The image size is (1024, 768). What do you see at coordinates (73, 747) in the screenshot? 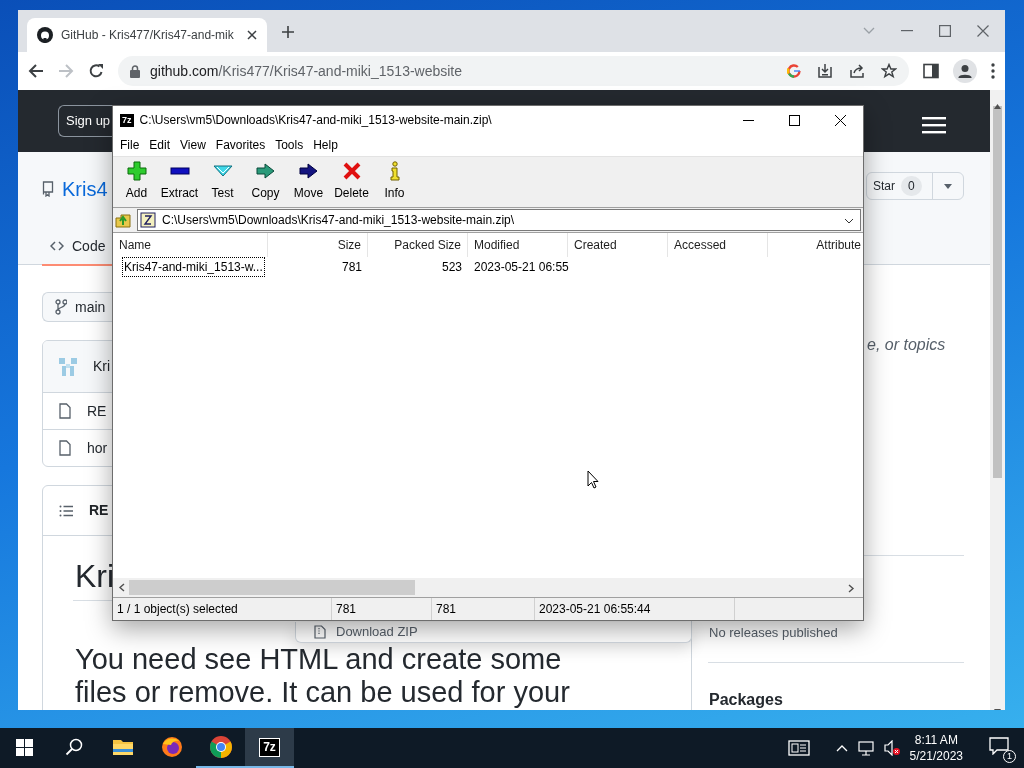
I see `search-icon` at bounding box center [73, 747].